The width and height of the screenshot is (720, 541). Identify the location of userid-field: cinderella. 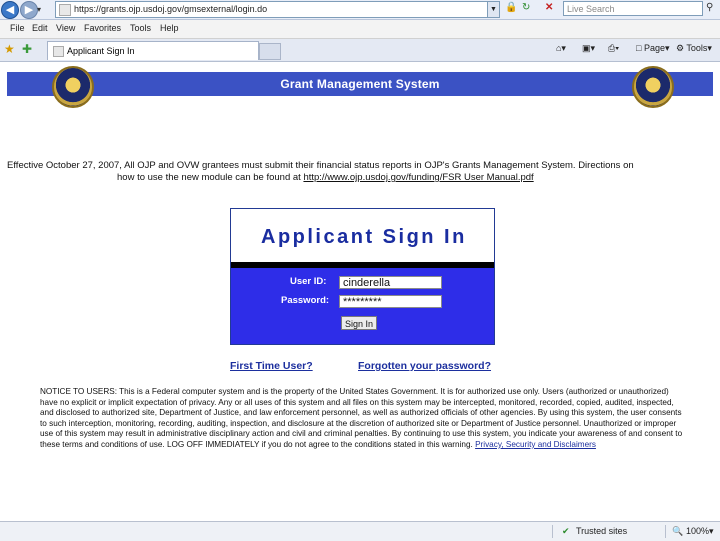
(390, 282).